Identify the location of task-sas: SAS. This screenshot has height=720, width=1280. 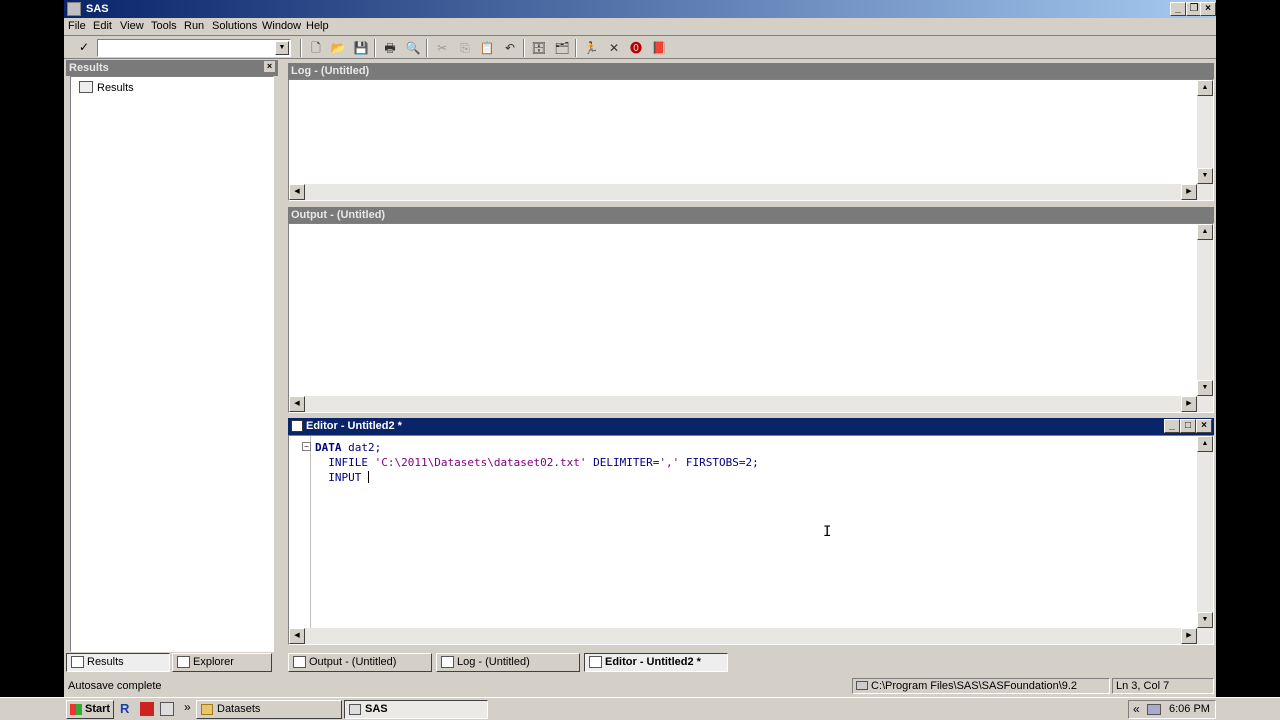
(416, 709).